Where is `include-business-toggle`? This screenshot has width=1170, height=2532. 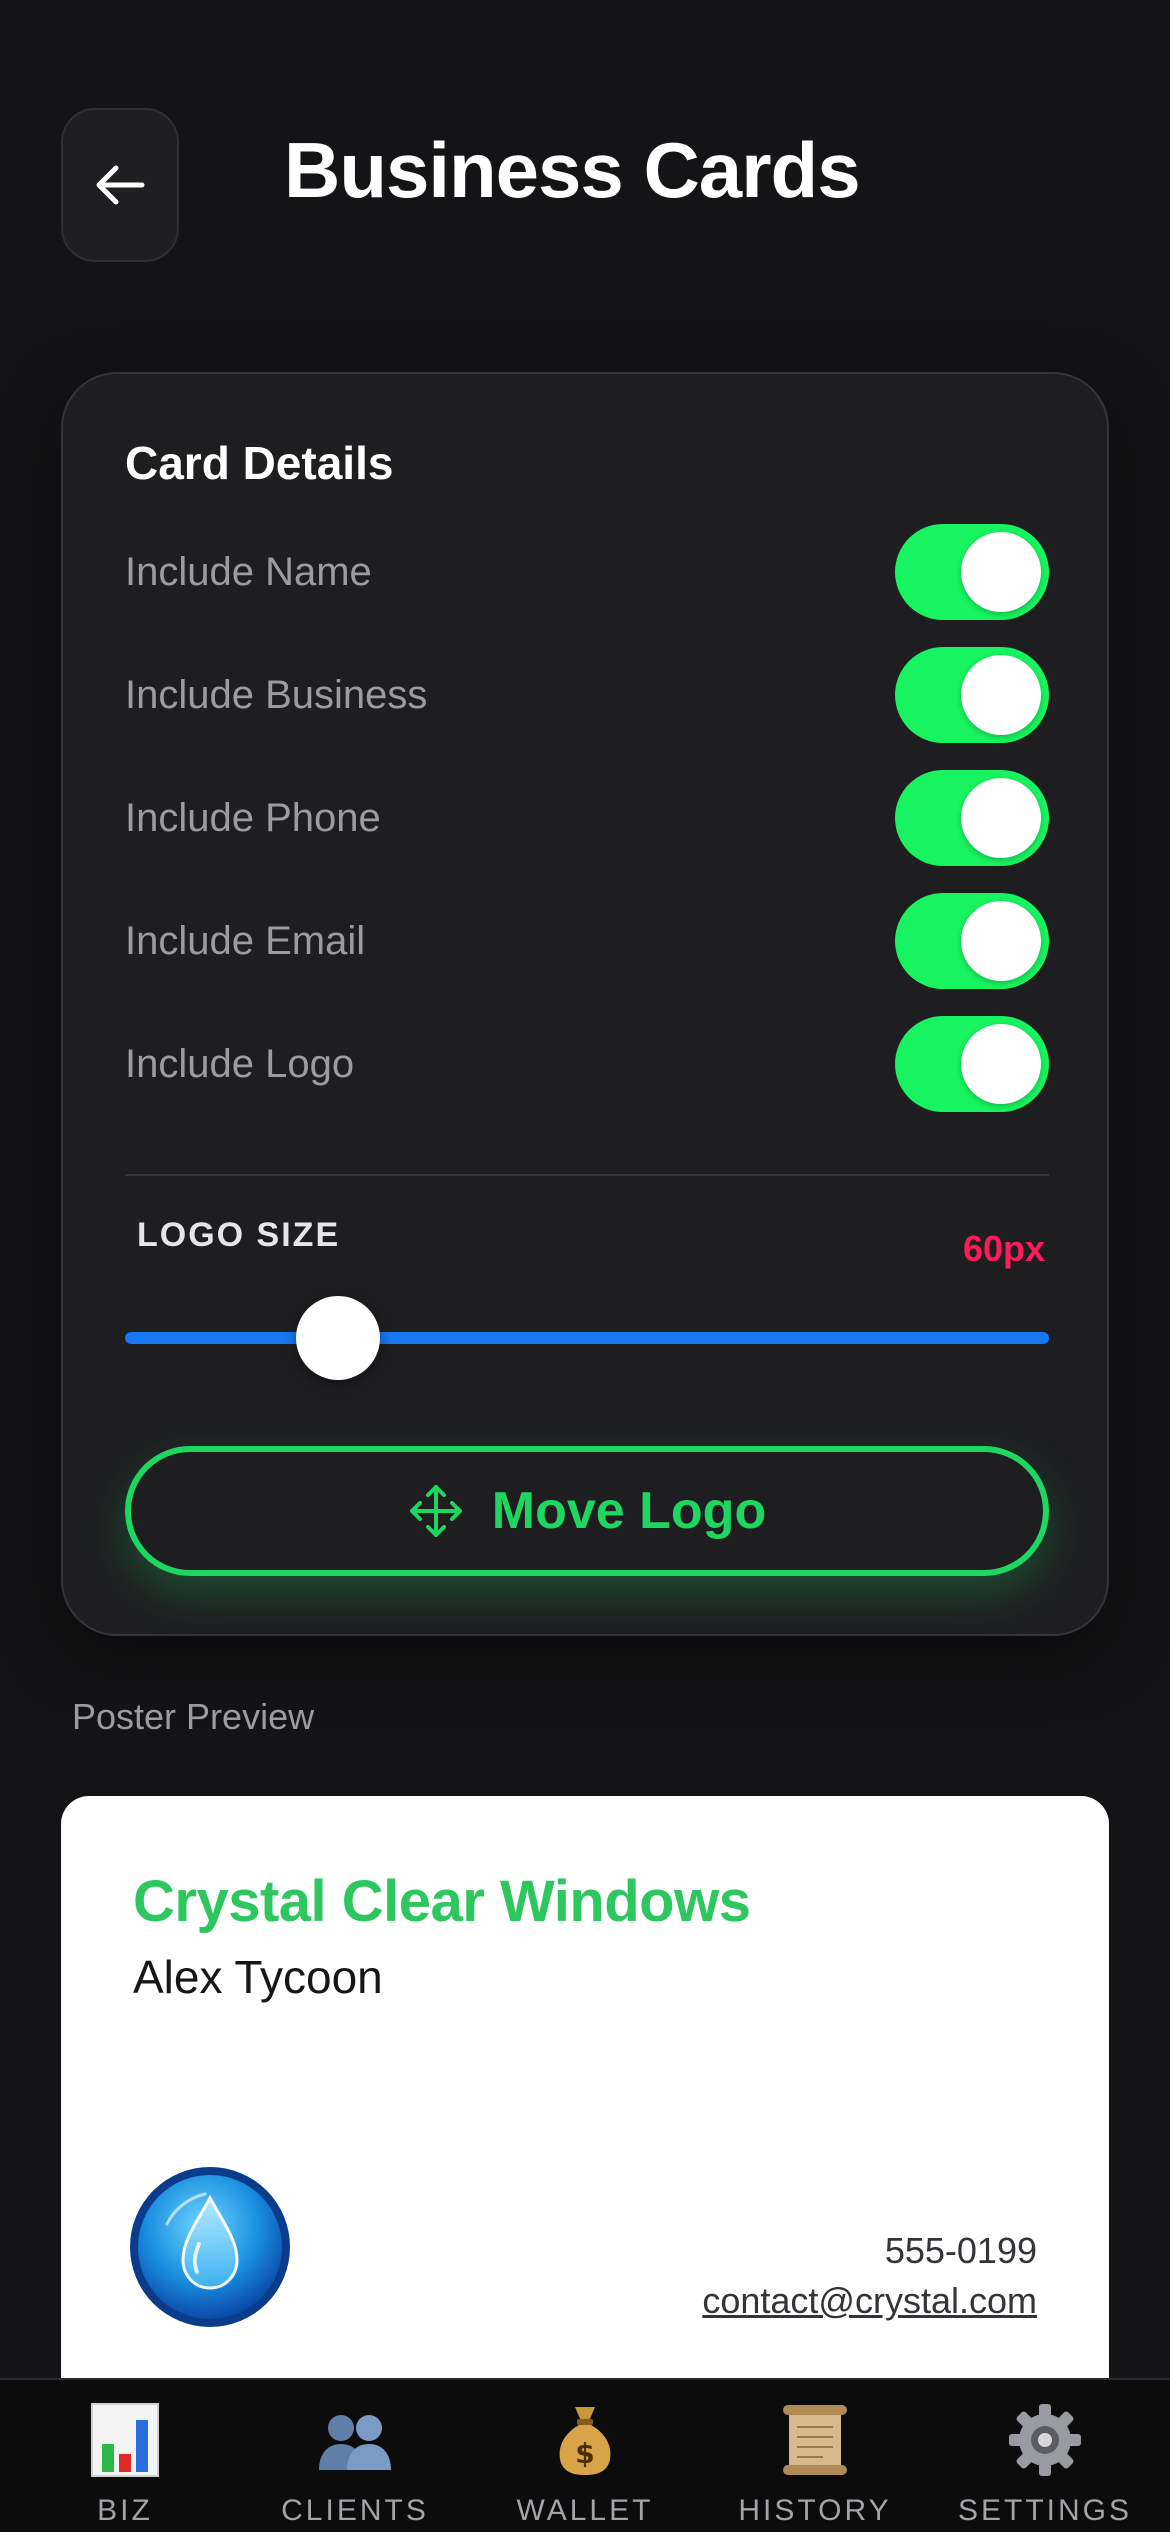
include-business-toggle is located at coordinates (972, 695).